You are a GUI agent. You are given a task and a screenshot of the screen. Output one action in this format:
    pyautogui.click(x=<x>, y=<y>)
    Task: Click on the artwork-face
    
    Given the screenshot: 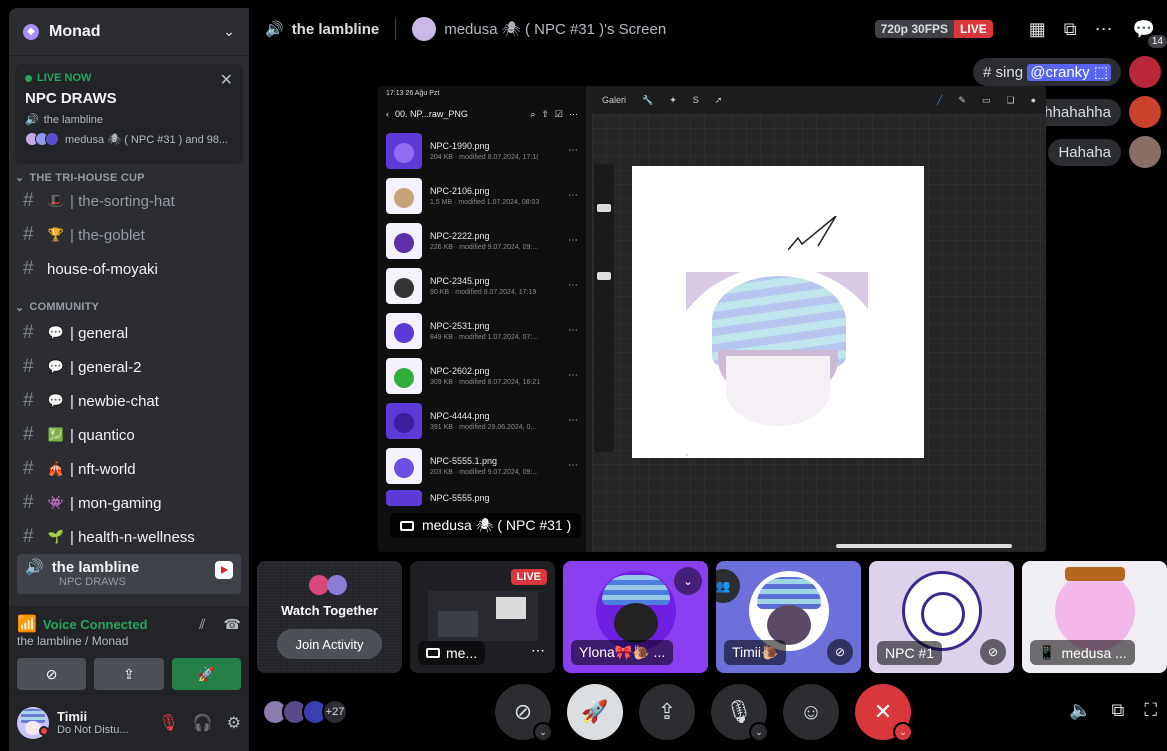 What is the action you would take?
    pyautogui.click(x=778, y=391)
    